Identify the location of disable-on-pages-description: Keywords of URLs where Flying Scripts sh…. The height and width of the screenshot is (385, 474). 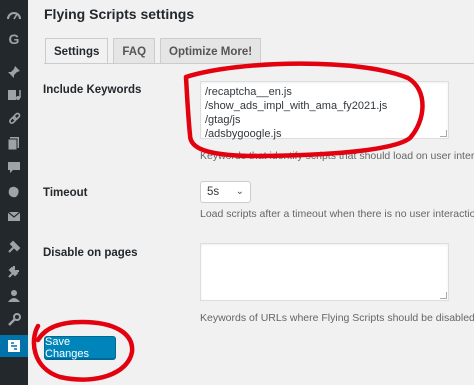
(337, 318).